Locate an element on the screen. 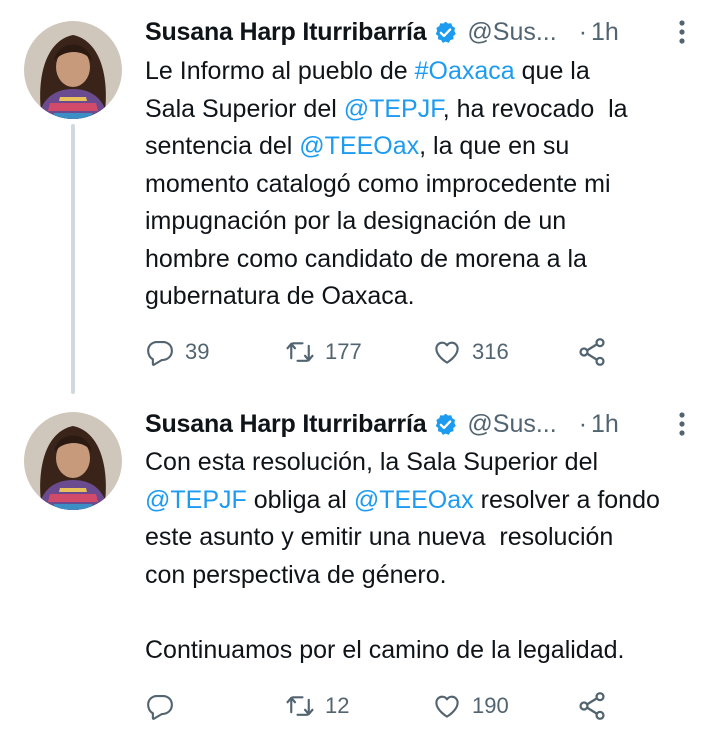 The height and width of the screenshot is (732, 720). hashtag-link: #Oaxaca is located at coordinates (465, 71).